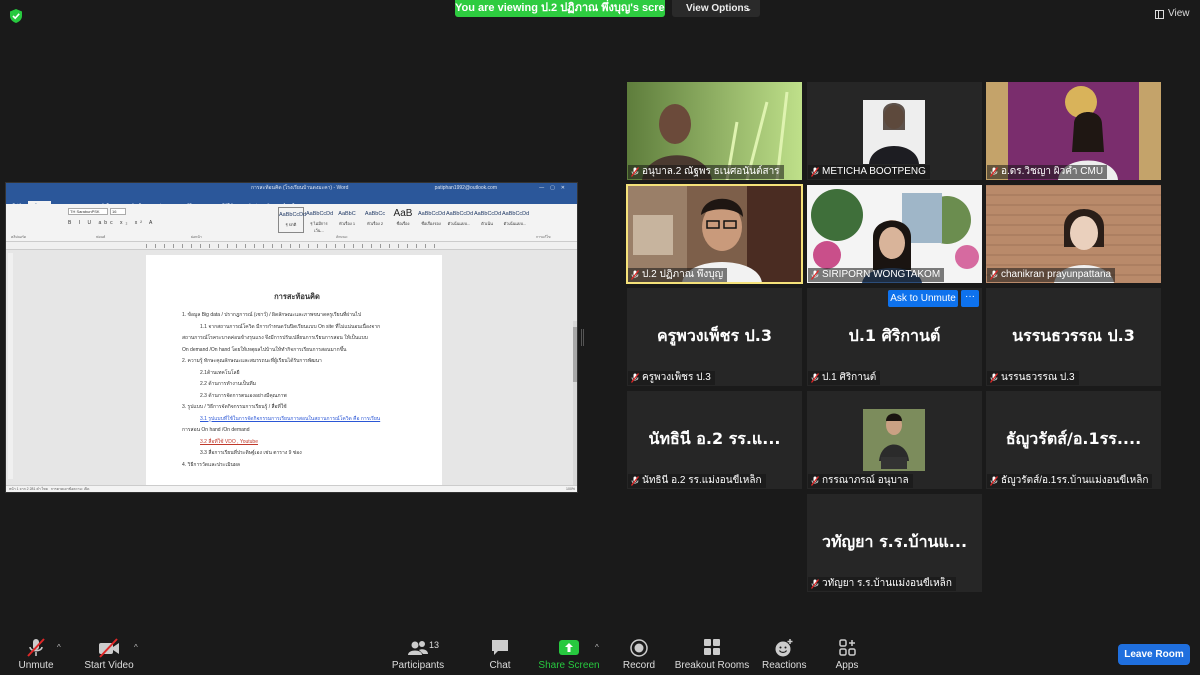 This screenshot has height=675, width=1200. I want to click on share-screen-icon, so click(569, 647).